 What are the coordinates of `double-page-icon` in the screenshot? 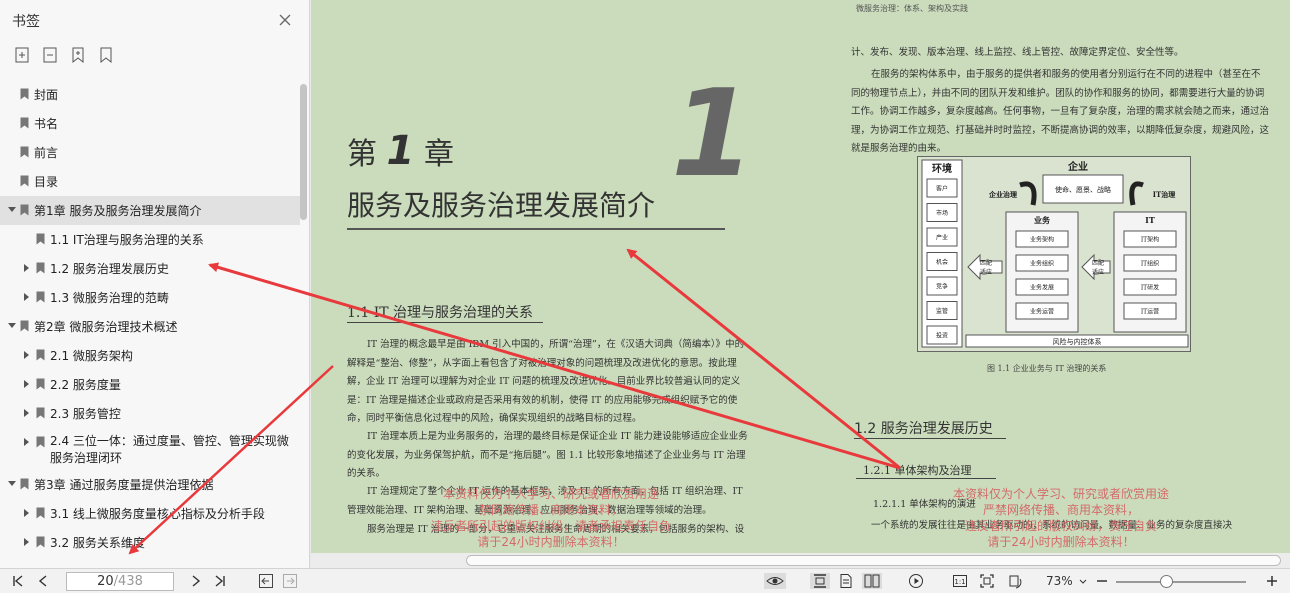 It's located at (872, 581).